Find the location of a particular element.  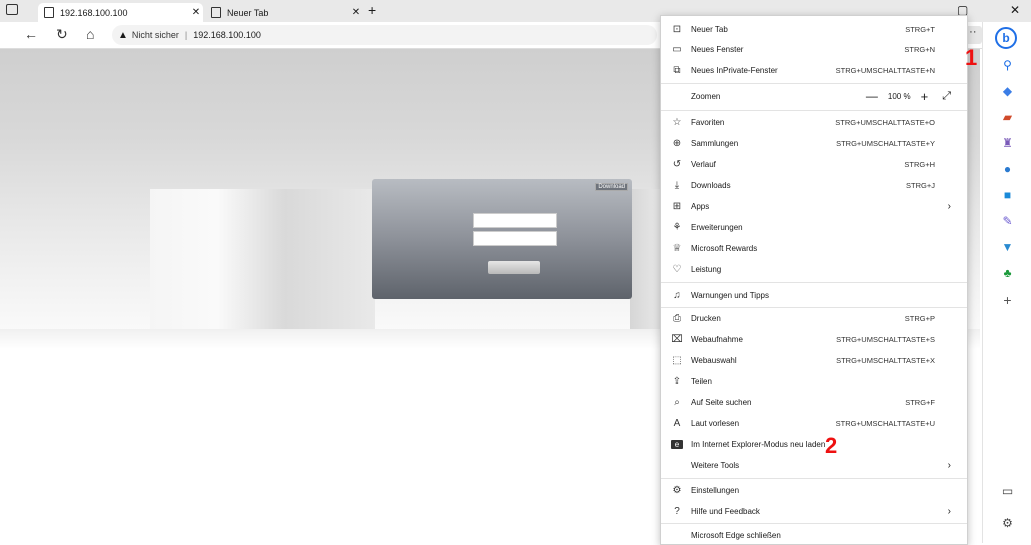

outlook-icon: ■ is located at coordinates (1007, 195).